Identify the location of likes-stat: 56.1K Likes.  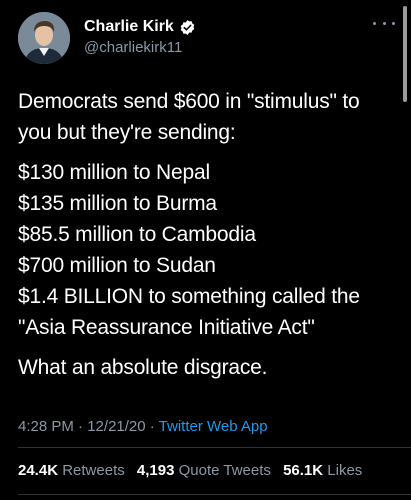
(322, 470).